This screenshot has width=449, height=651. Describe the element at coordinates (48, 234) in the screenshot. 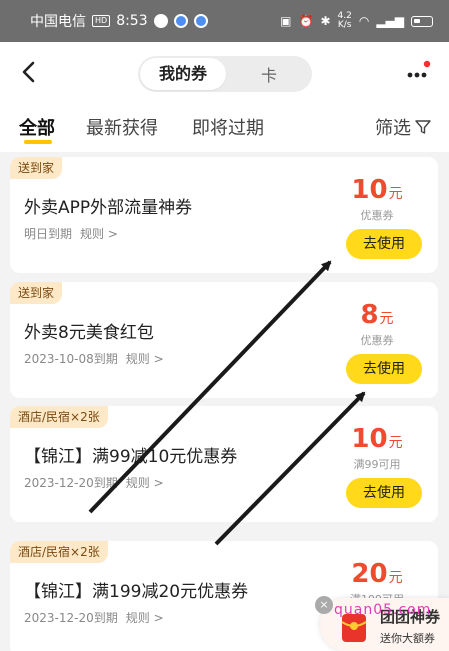

I see `coupon-expiry: 明日到期` at that location.